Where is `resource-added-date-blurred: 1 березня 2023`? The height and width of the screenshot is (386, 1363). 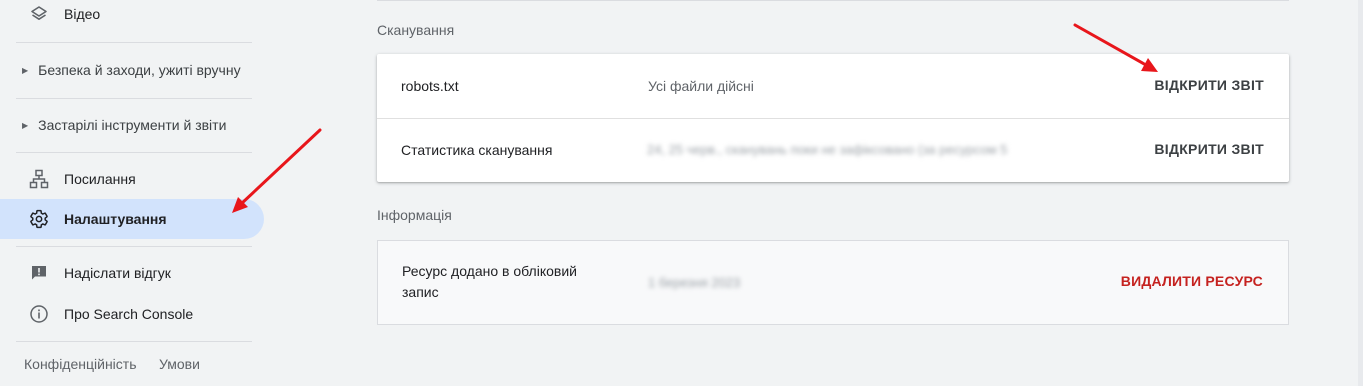 resource-added-date-blurred: 1 березня 2023 is located at coordinates (694, 282).